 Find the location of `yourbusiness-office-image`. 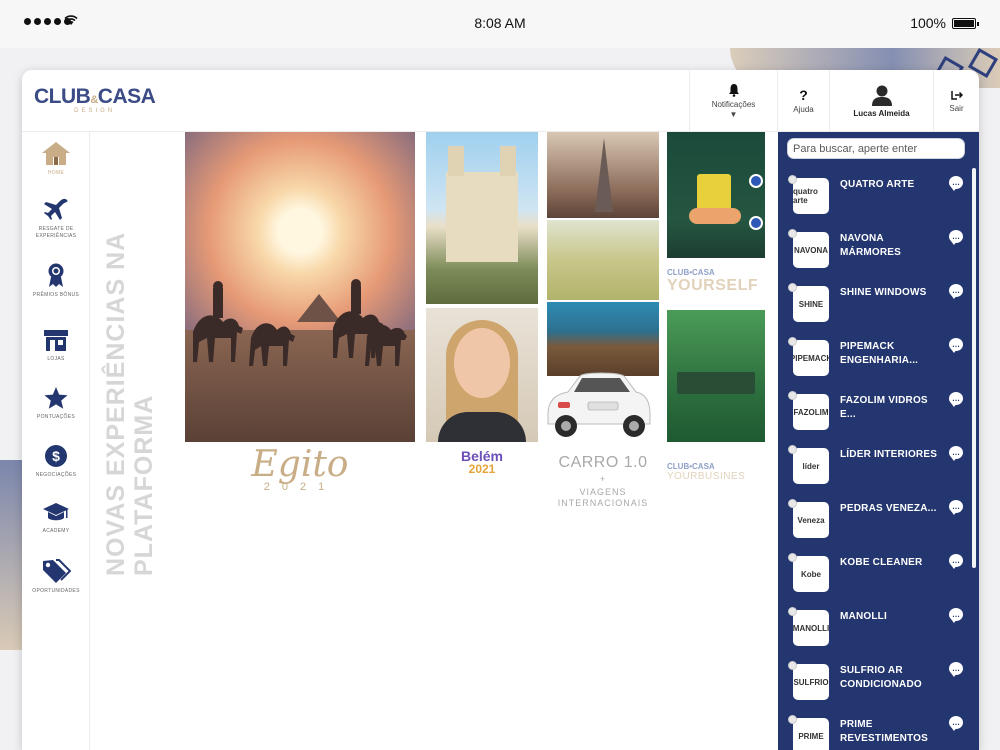

yourbusiness-office-image is located at coordinates (716, 376).